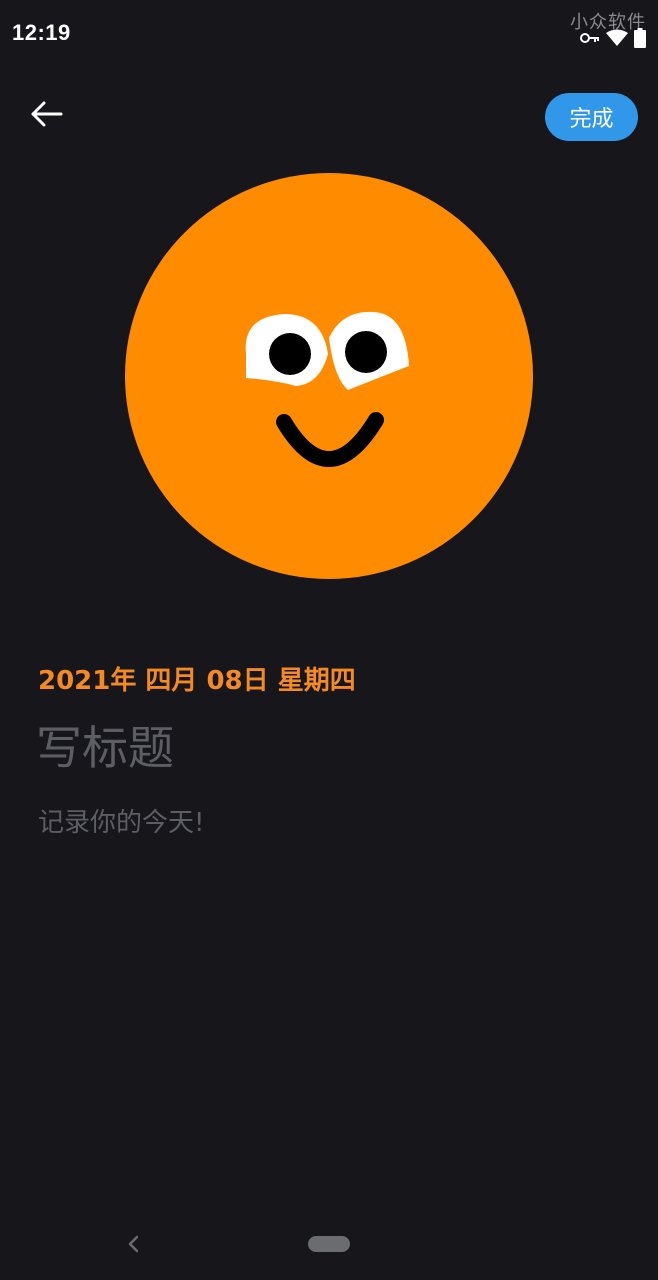  What do you see at coordinates (41, 32) in the screenshot?
I see `status-time: 12:19` at bounding box center [41, 32].